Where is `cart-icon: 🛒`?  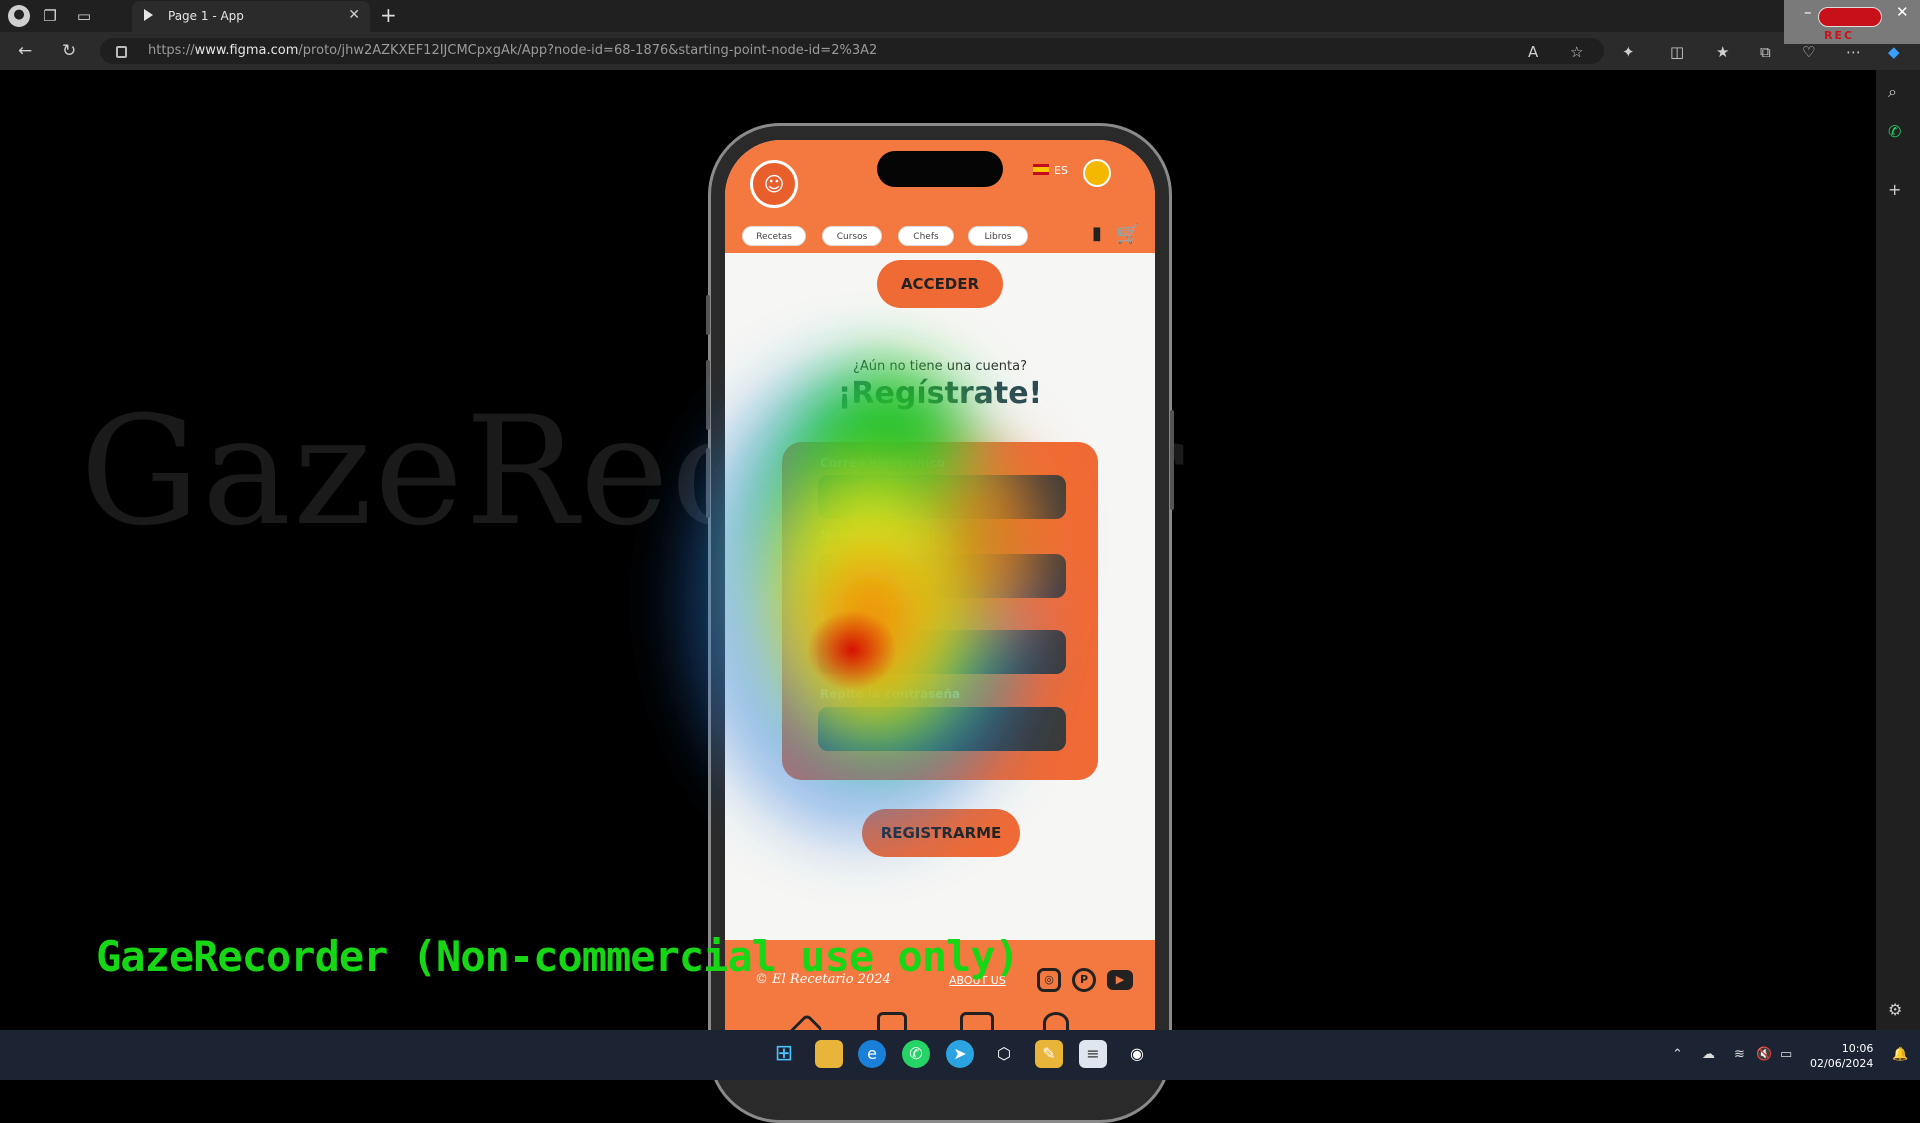
cart-icon: 🛒 is located at coordinates (1128, 233).